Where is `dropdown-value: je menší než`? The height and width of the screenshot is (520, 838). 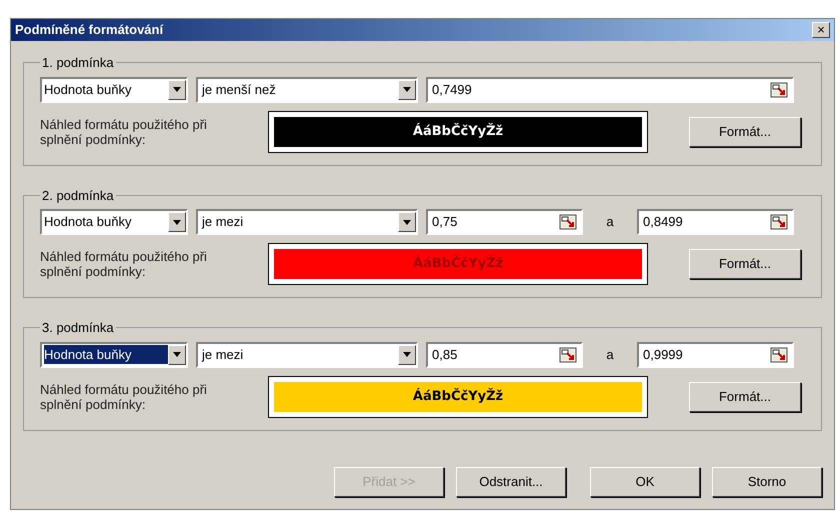
dropdown-value: je menší než is located at coordinates (239, 89).